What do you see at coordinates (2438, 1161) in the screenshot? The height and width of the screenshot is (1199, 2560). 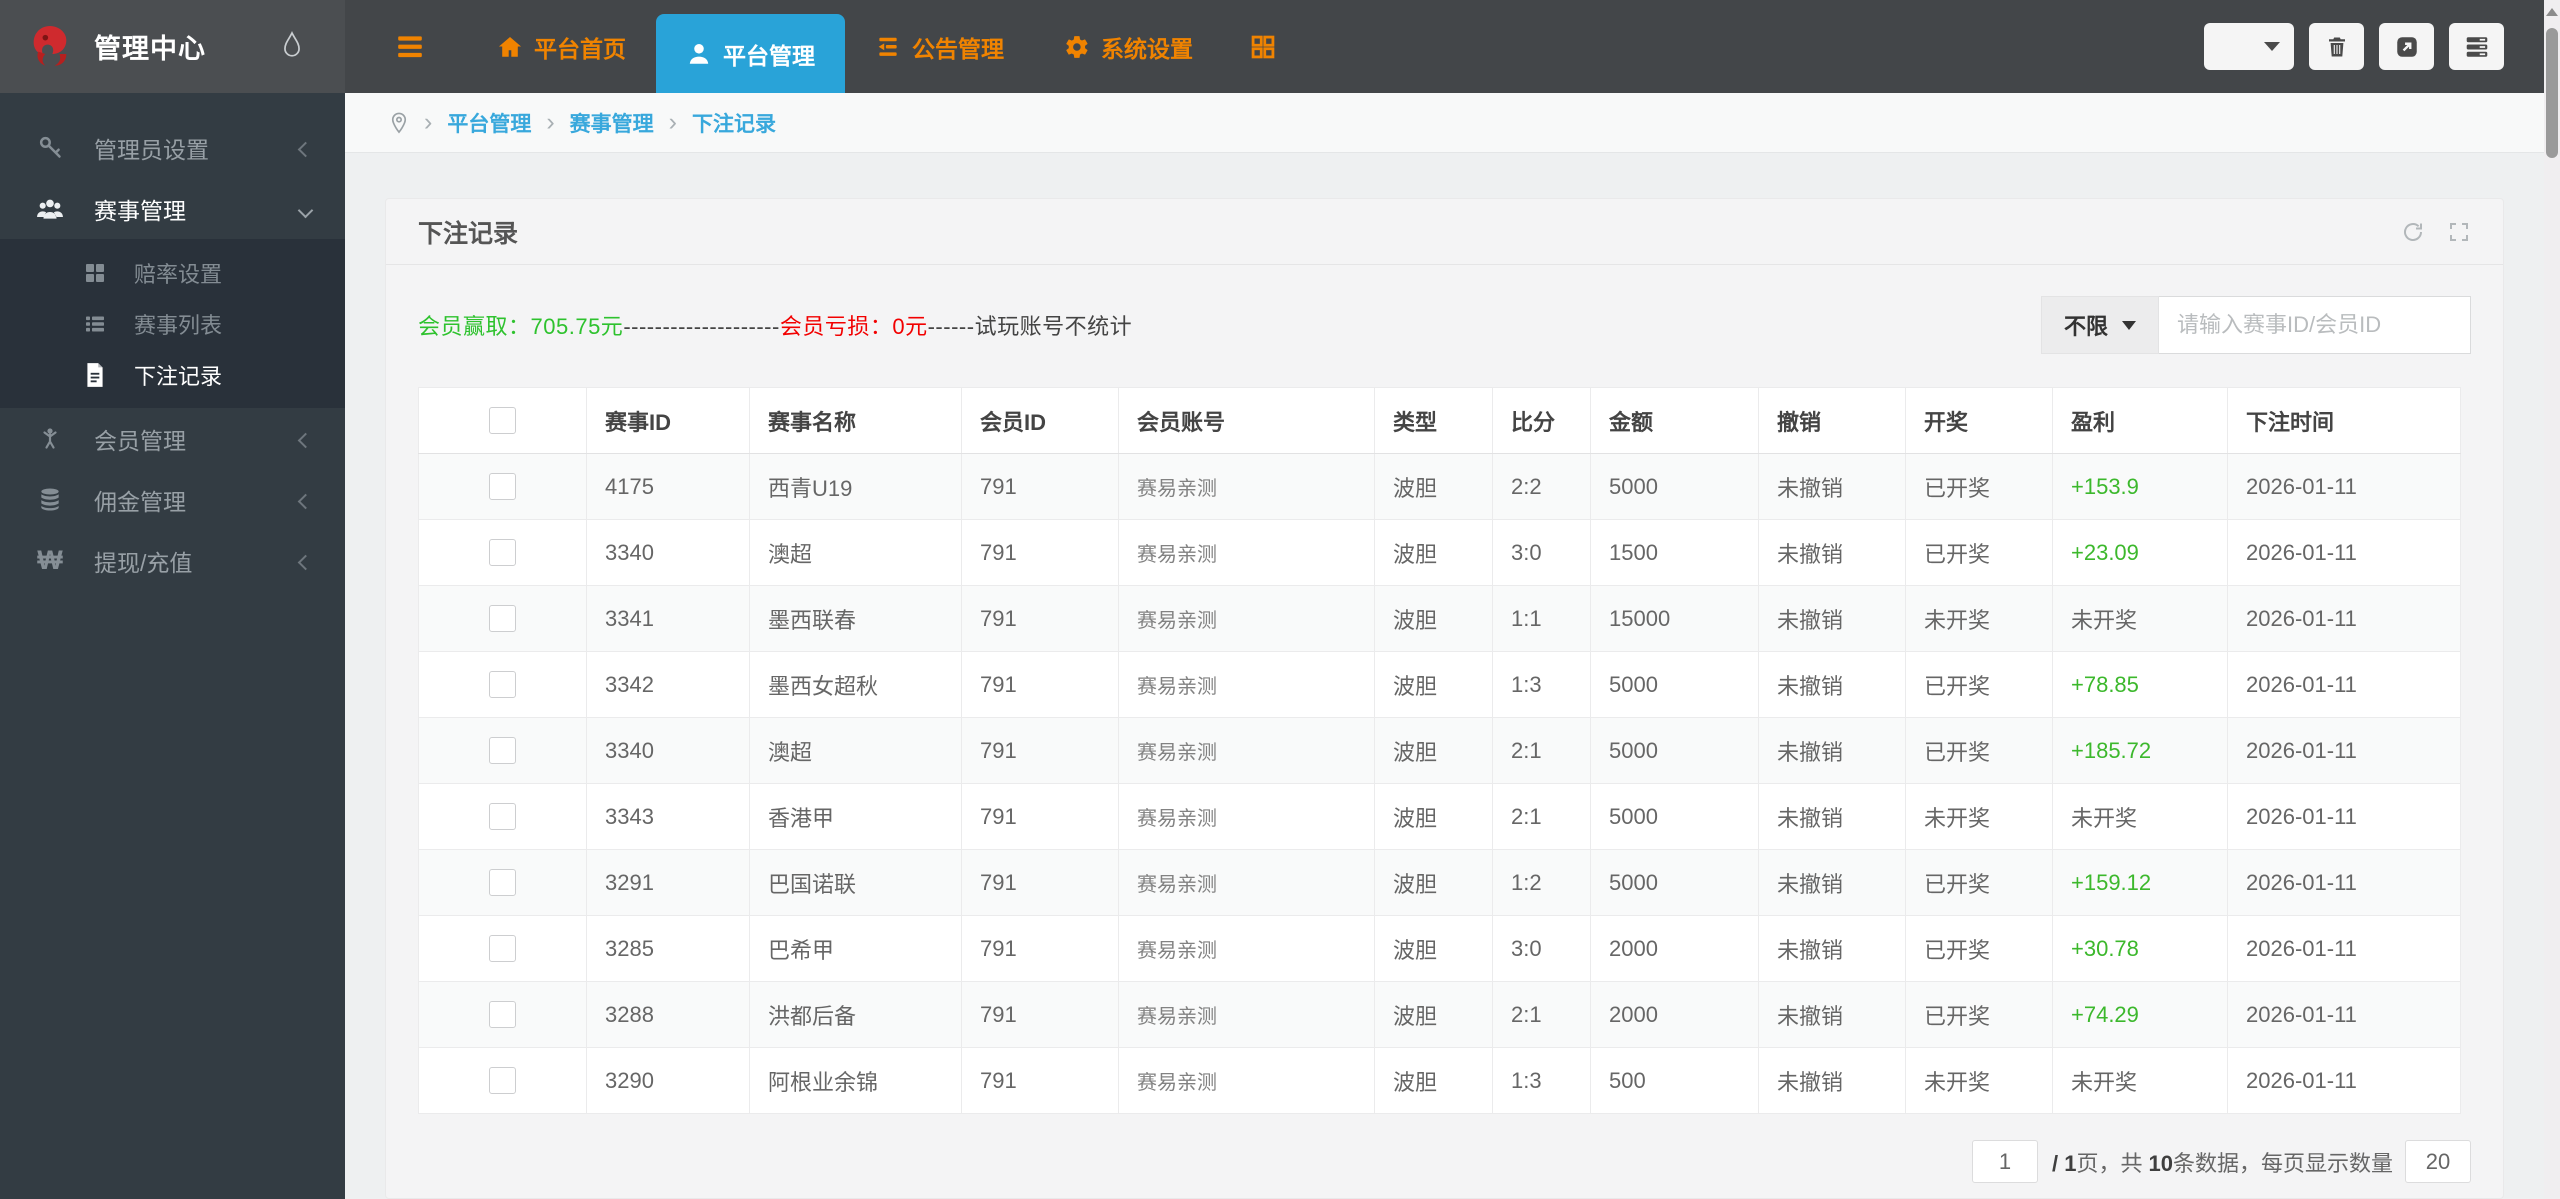 I see `per-page-input` at bounding box center [2438, 1161].